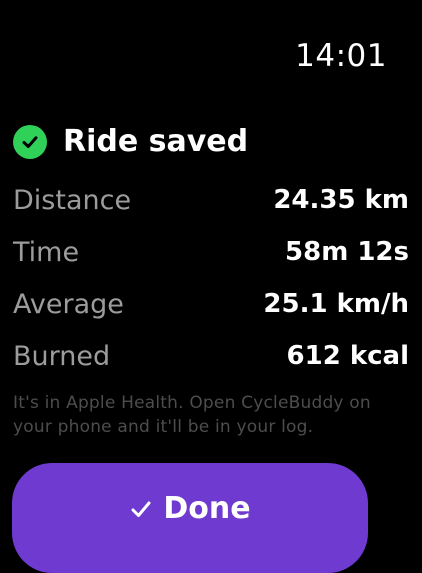 This screenshot has width=422, height=573. I want to click on stat-label: Distance, so click(72, 200).